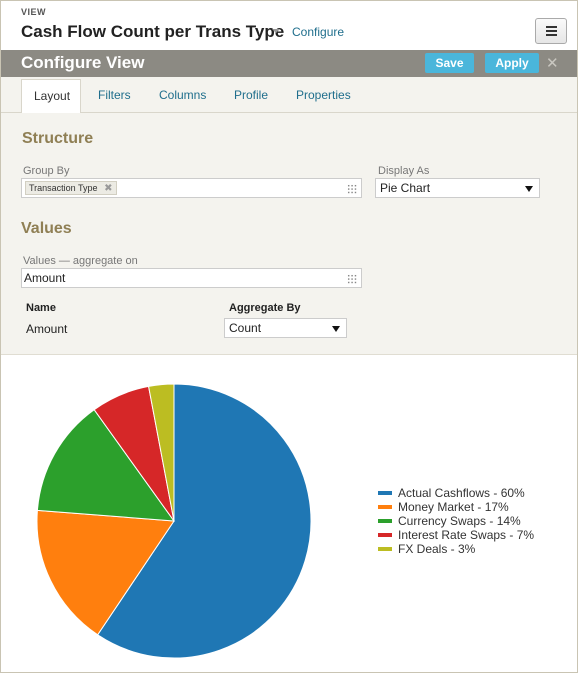 The width and height of the screenshot is (578, 673). I want to click on values-input: Amount, so click(191, 278).